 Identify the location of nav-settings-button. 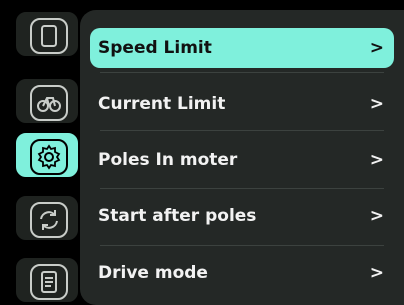
(47, 155).